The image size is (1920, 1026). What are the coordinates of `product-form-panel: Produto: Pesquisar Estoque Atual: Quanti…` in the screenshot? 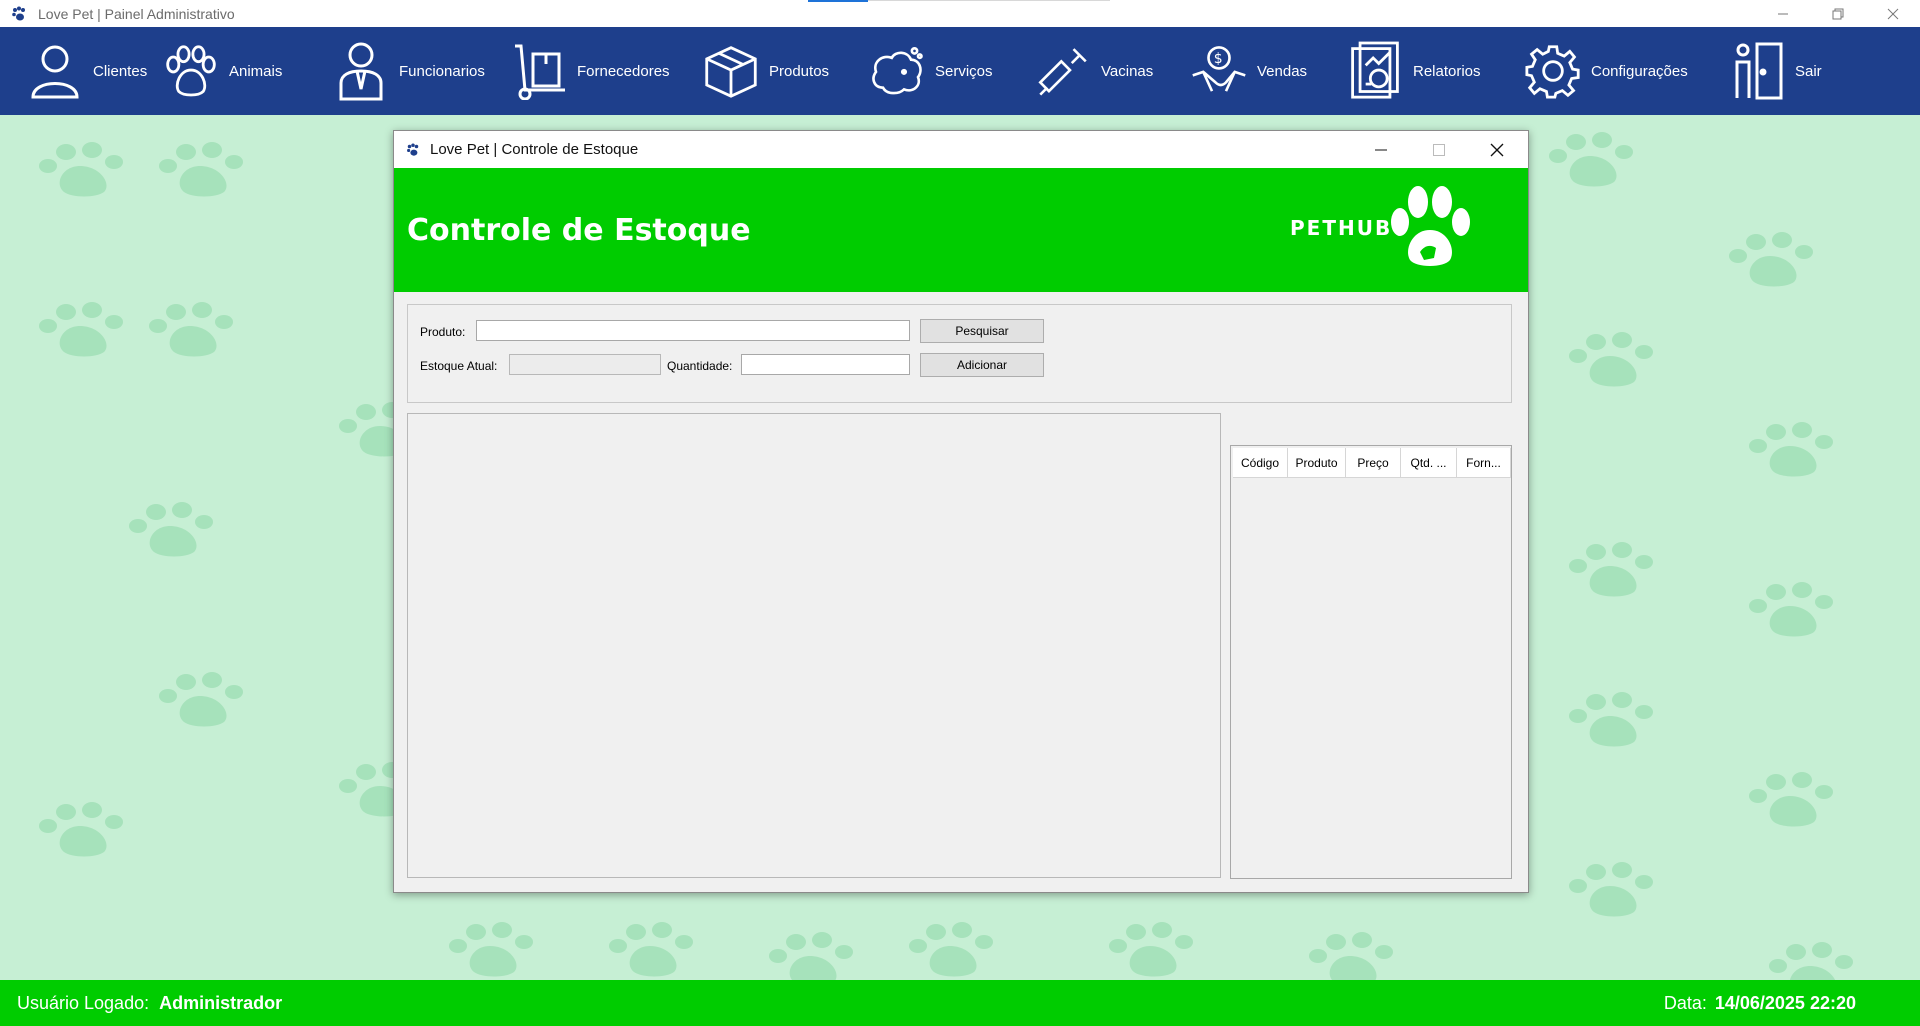 It's located at (959, 353).